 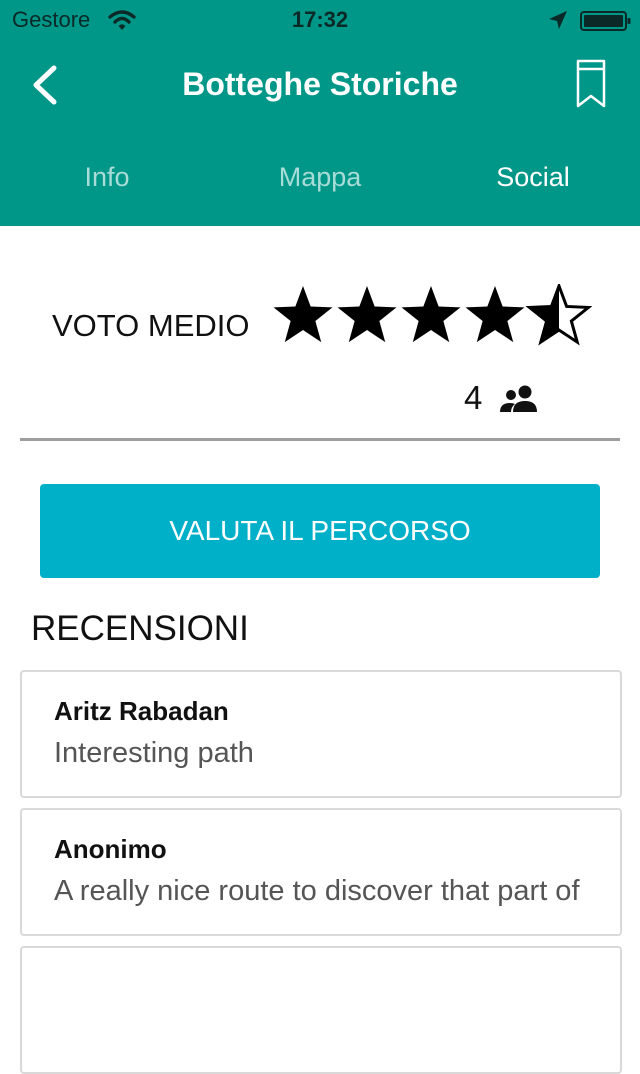 I want to click on review-card: Aritz Rabadan Interesting path, so click(x=321, y=734).